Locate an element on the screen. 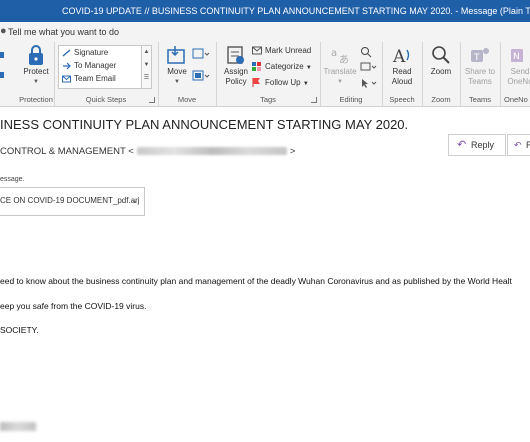 Image resolution: width=530 pixels, height=442 pixels. reply-button: ↶ Reply is located at coordinates (477, 145).